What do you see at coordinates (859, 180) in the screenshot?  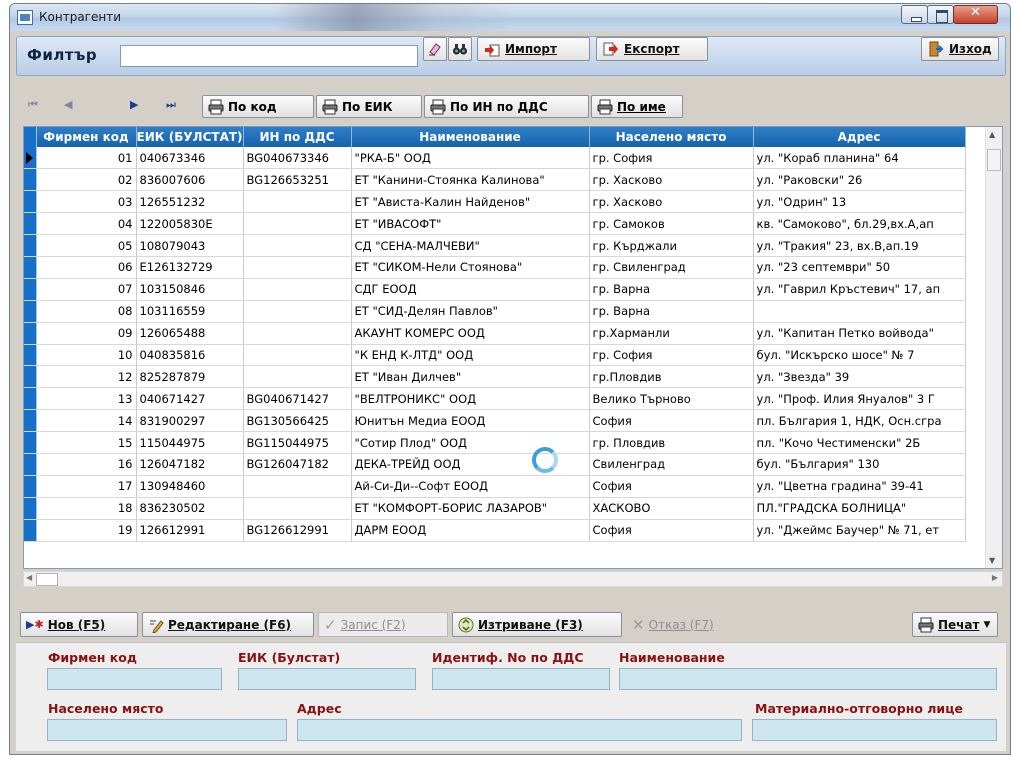 I see `table-cell: ул. "Раковски" 26` at bounding box center [859, 180].